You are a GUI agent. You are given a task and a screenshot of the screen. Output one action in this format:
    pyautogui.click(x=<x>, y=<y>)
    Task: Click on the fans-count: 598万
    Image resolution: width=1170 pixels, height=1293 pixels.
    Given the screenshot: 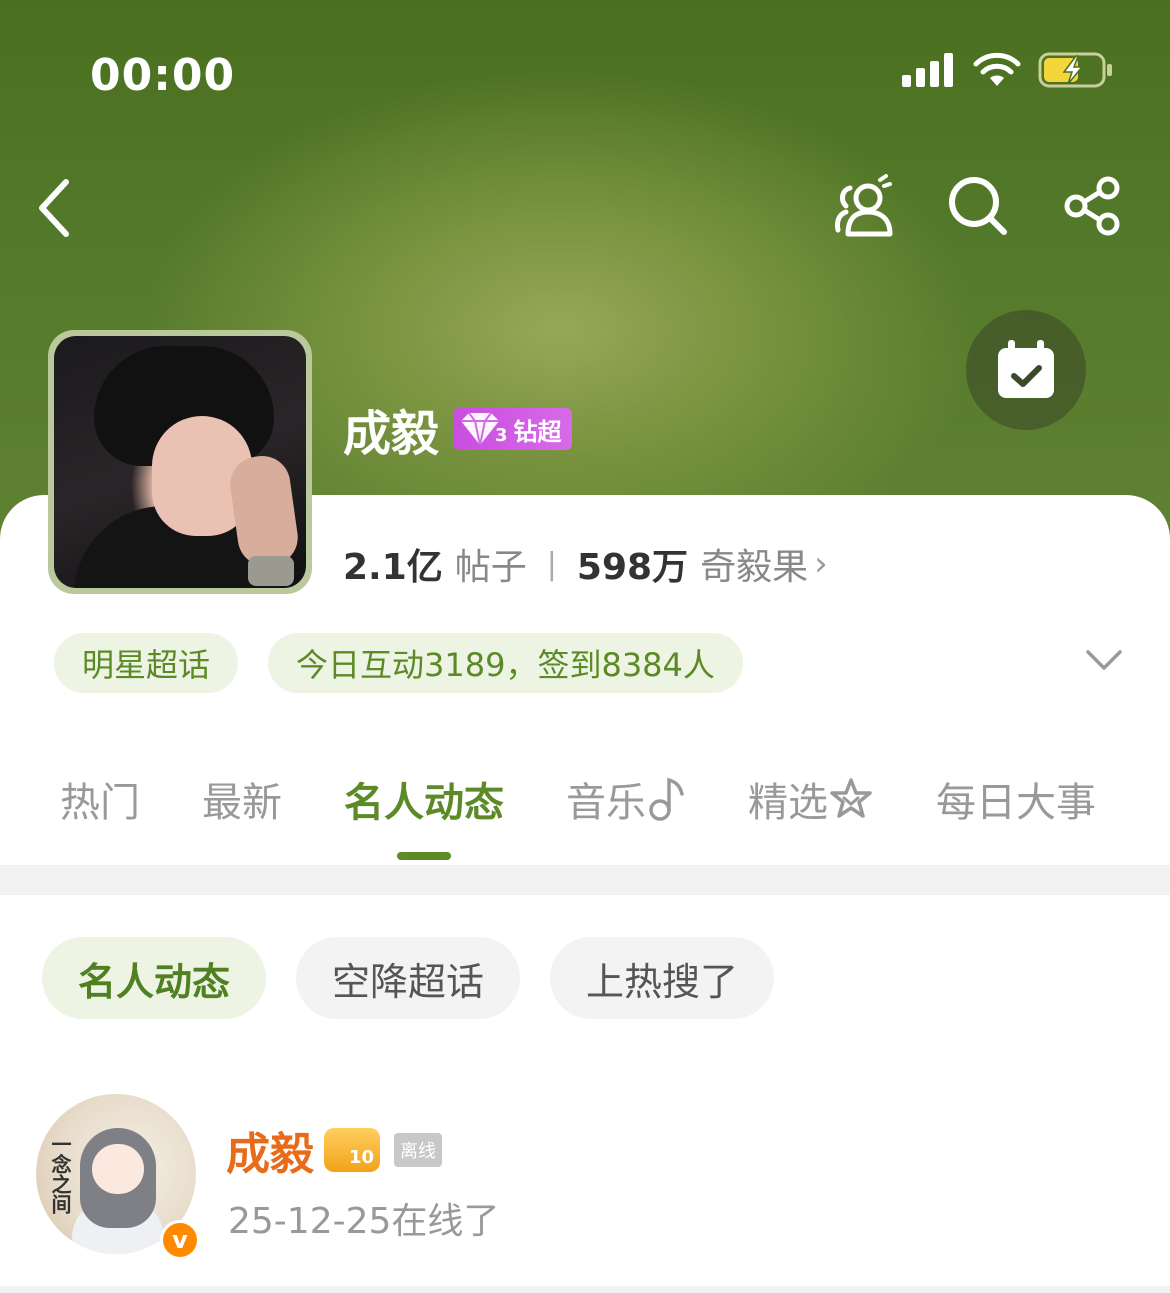 What is the action you would take?
    pyautogui.click(x=632, y=567)
    